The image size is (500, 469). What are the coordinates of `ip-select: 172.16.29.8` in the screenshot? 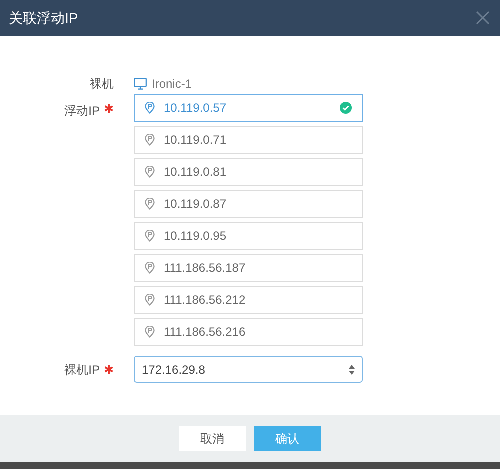 It's located at (248, 369).